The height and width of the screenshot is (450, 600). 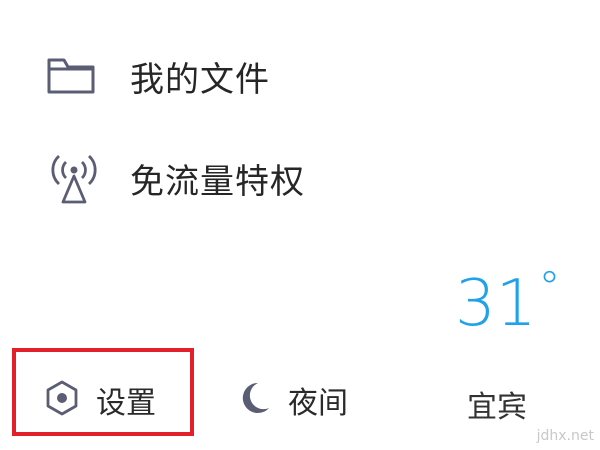 What do you see at coordinates (496, 304) in the screenshot?
I see `temperature-value: 31` at bounding box center [496, 304].